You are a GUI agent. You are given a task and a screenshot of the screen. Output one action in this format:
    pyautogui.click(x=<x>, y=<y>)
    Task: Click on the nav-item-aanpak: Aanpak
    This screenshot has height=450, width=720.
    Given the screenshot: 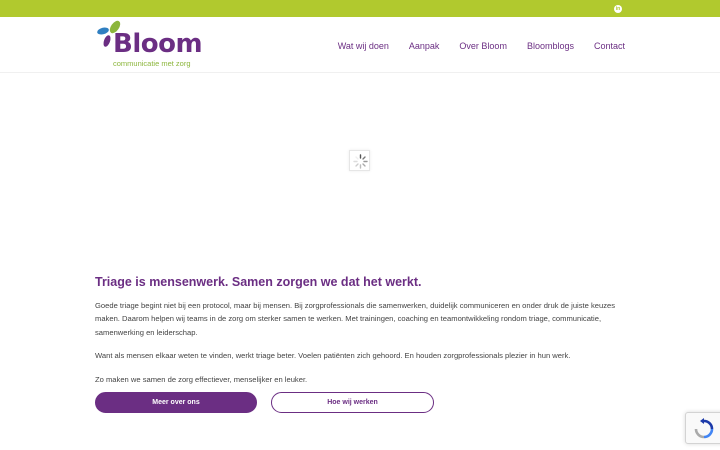 What is the action you would take?
    pyautogui.click(x=424, y=46)
    